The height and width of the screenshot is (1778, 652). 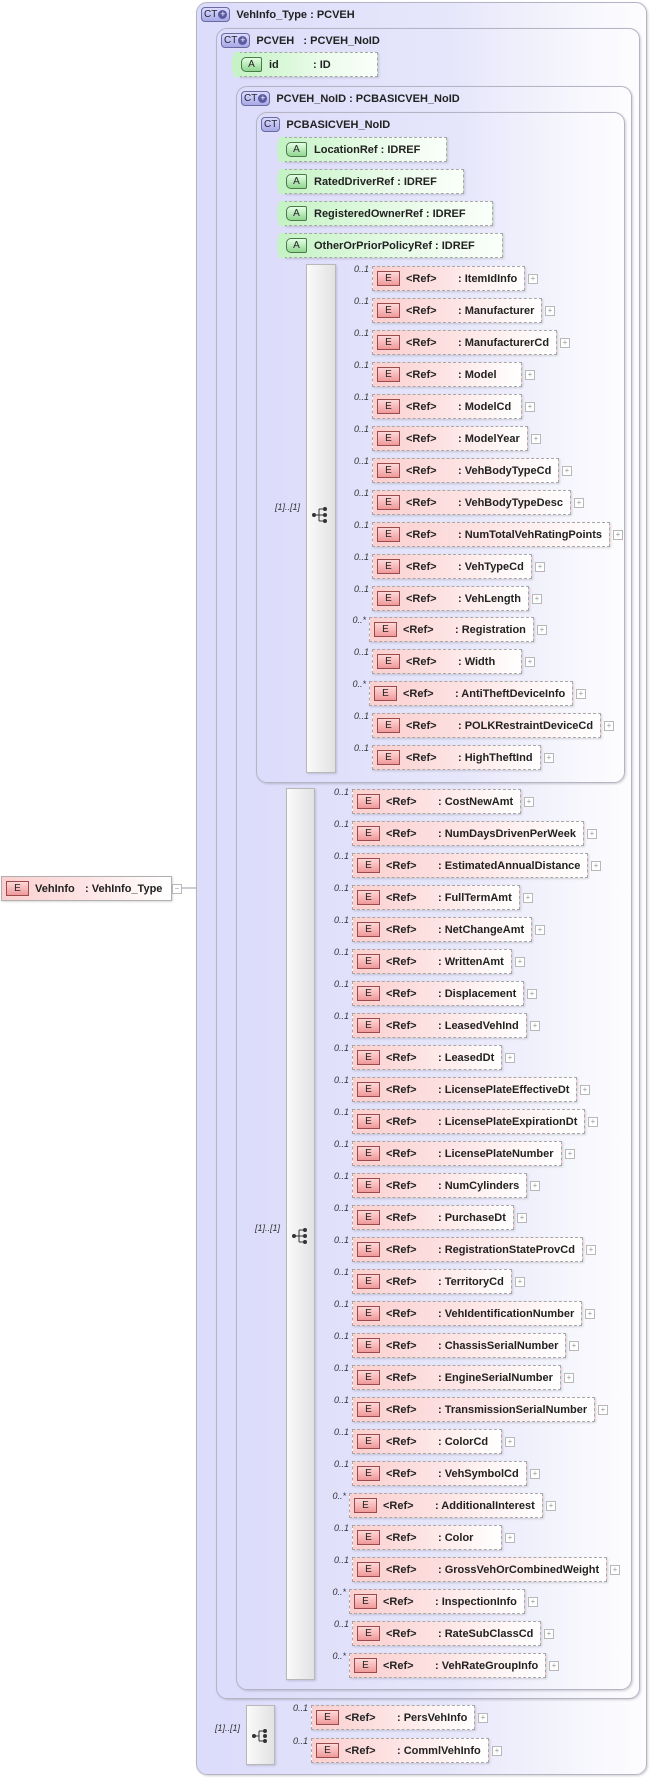 What do you see at coordinates (447, 406) in the screenshot?
I see `element-ref-modelcd: E <Ref>: ModelCd` at bounding box center [447, 406].